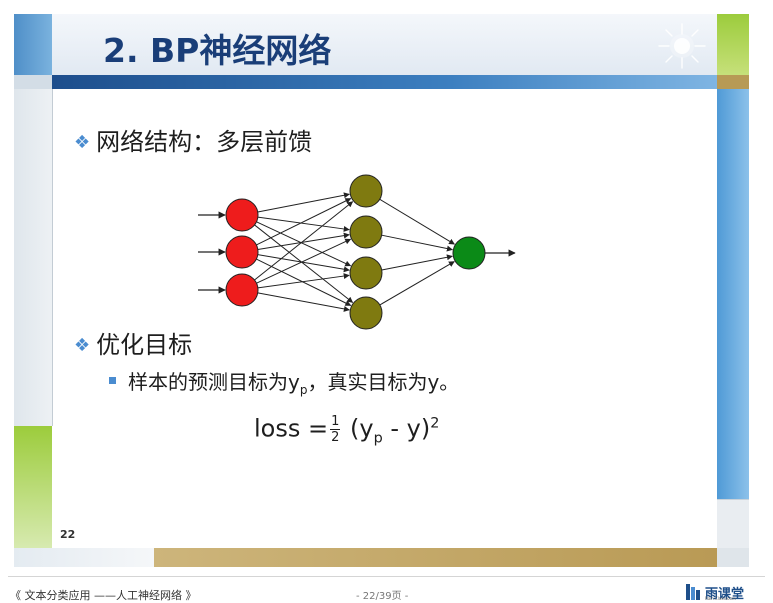 The height and width of the screenshot is (603, 773). I want to click on formula-lhs: loss =, so click(291, 428).